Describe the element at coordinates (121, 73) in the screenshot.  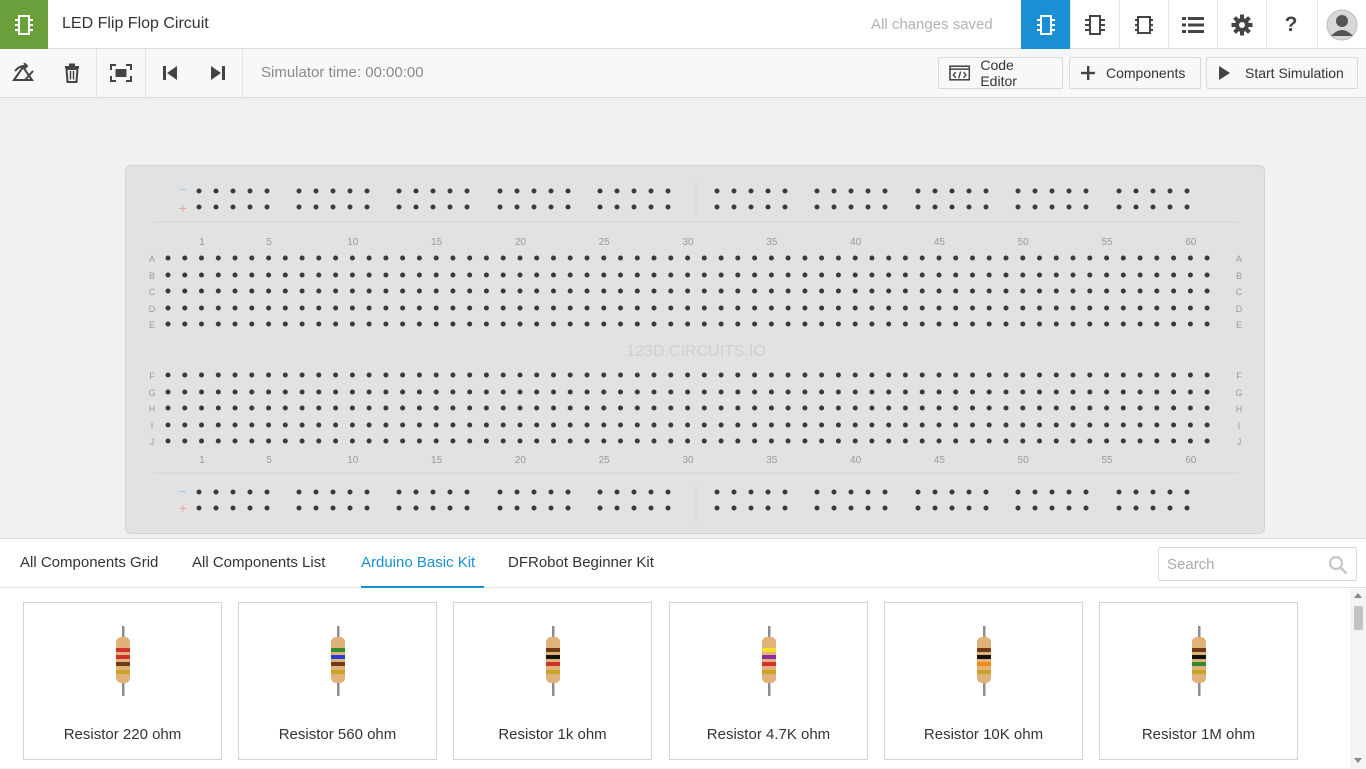
I see `fit-to-screen-button` at that location.